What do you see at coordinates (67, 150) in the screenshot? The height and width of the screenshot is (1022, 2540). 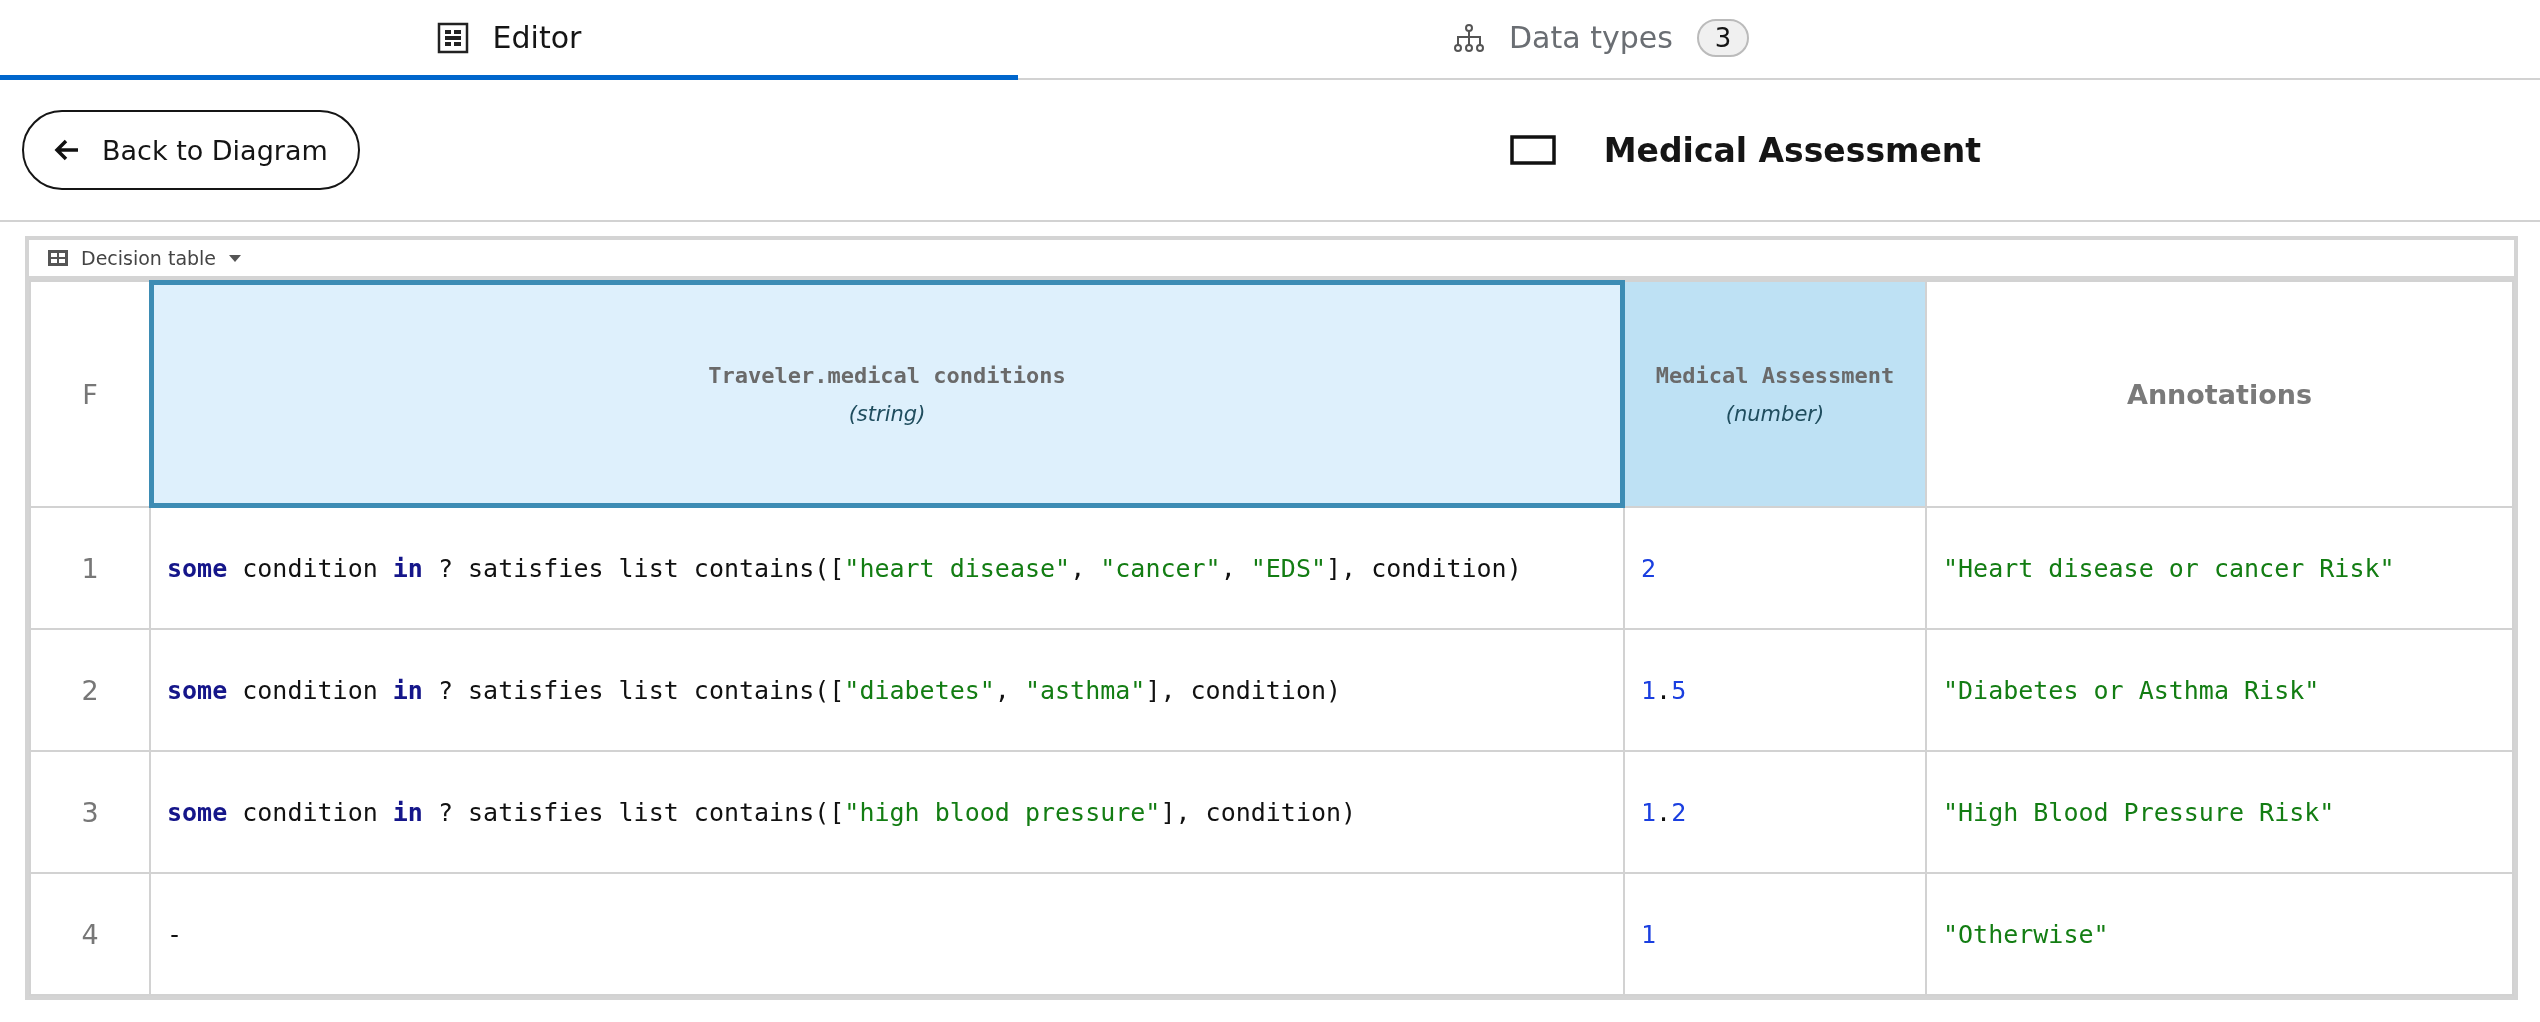 I see `arrow-left-icon` at bounding box center [67, 150].